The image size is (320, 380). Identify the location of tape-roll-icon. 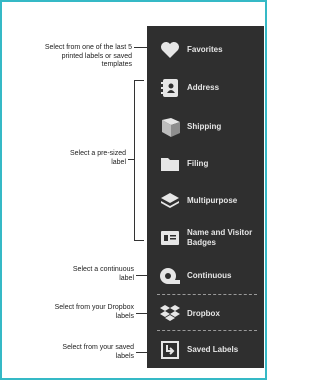
(170, 276).